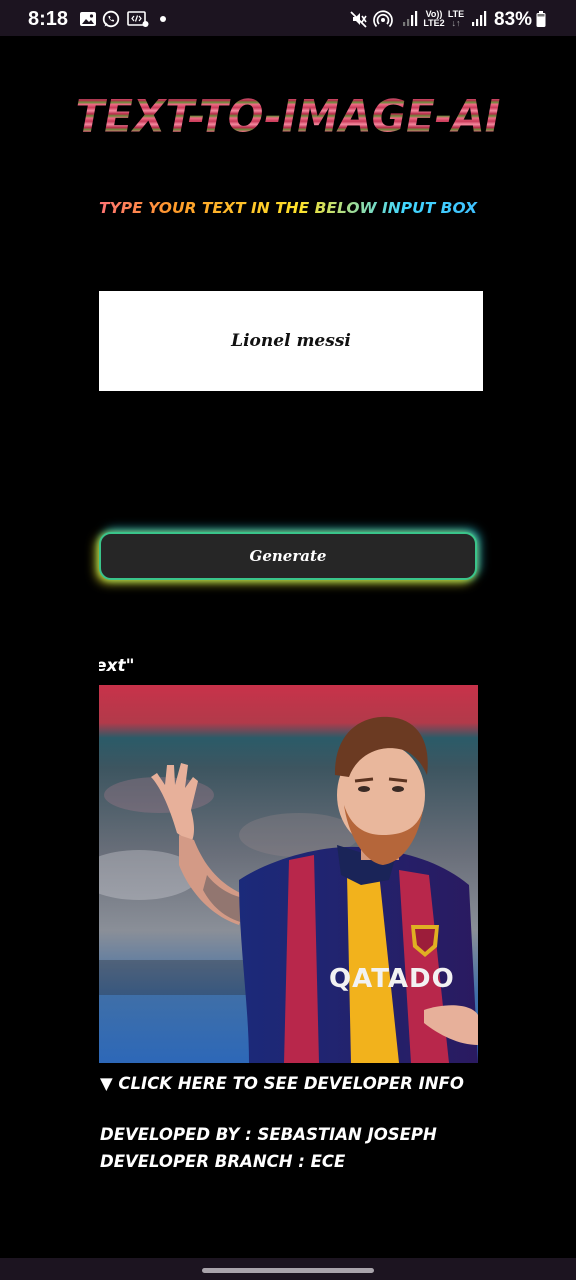  Describe the element at coordinates (290, 1083) in the screenshot. I see `developer-info-toggle: ▼ CLICK HERE TO SEE DEVELOPER INFO` at that location.